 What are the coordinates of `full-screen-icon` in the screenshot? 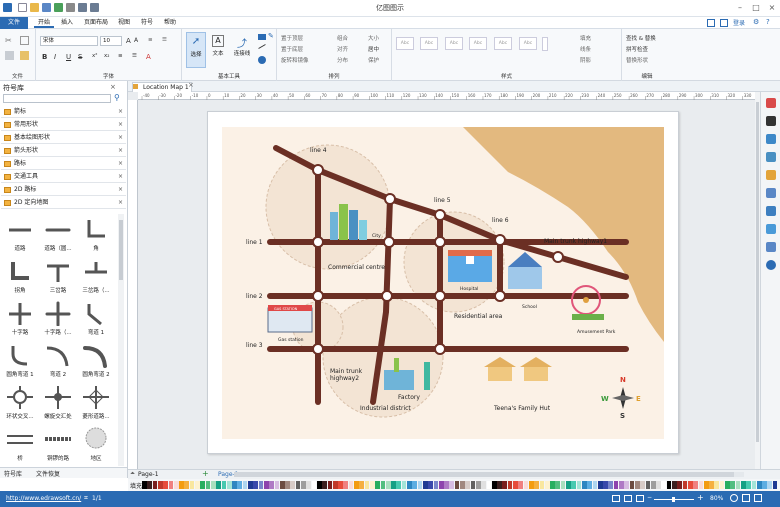 It's located at (640, 498).